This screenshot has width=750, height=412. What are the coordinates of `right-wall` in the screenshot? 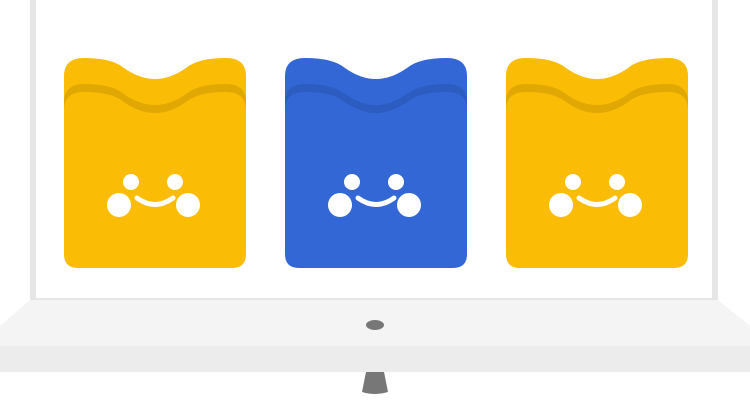 It's located at (715, 150).